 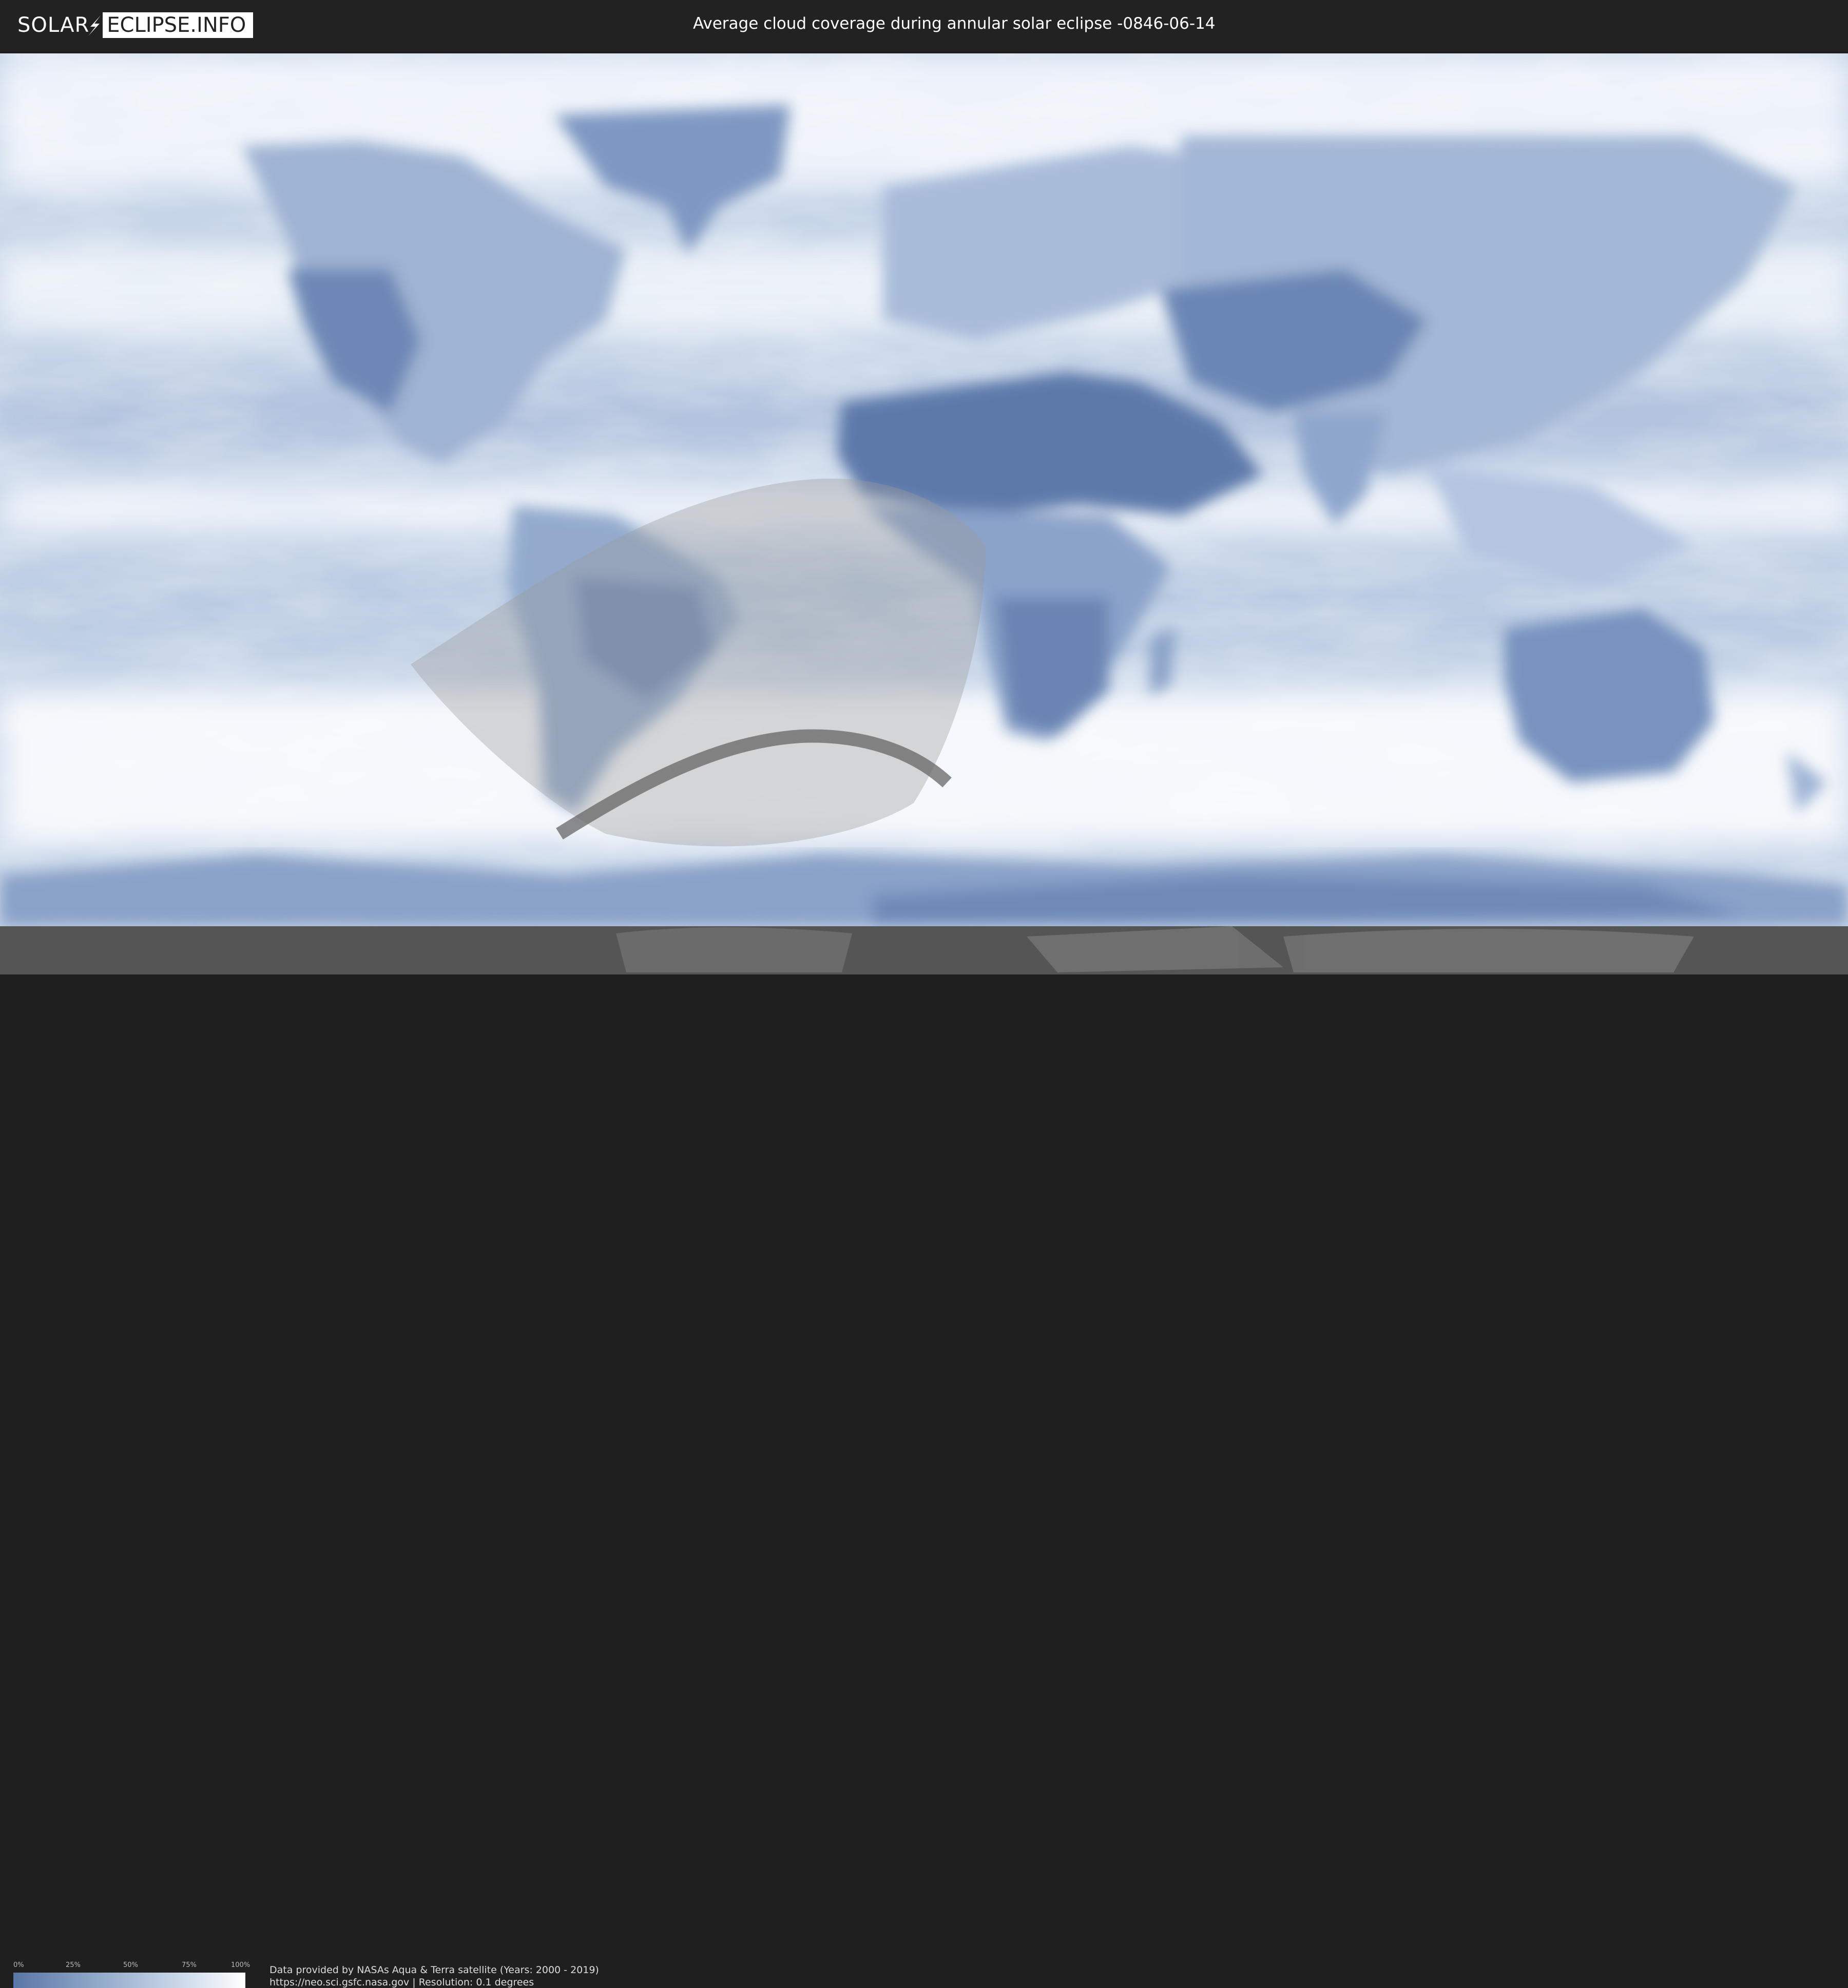 What do you see at coordinates (18, 1965) in the screenshot?
I see `legend-tick-0: 0%` at bounding box center [18, 1965].